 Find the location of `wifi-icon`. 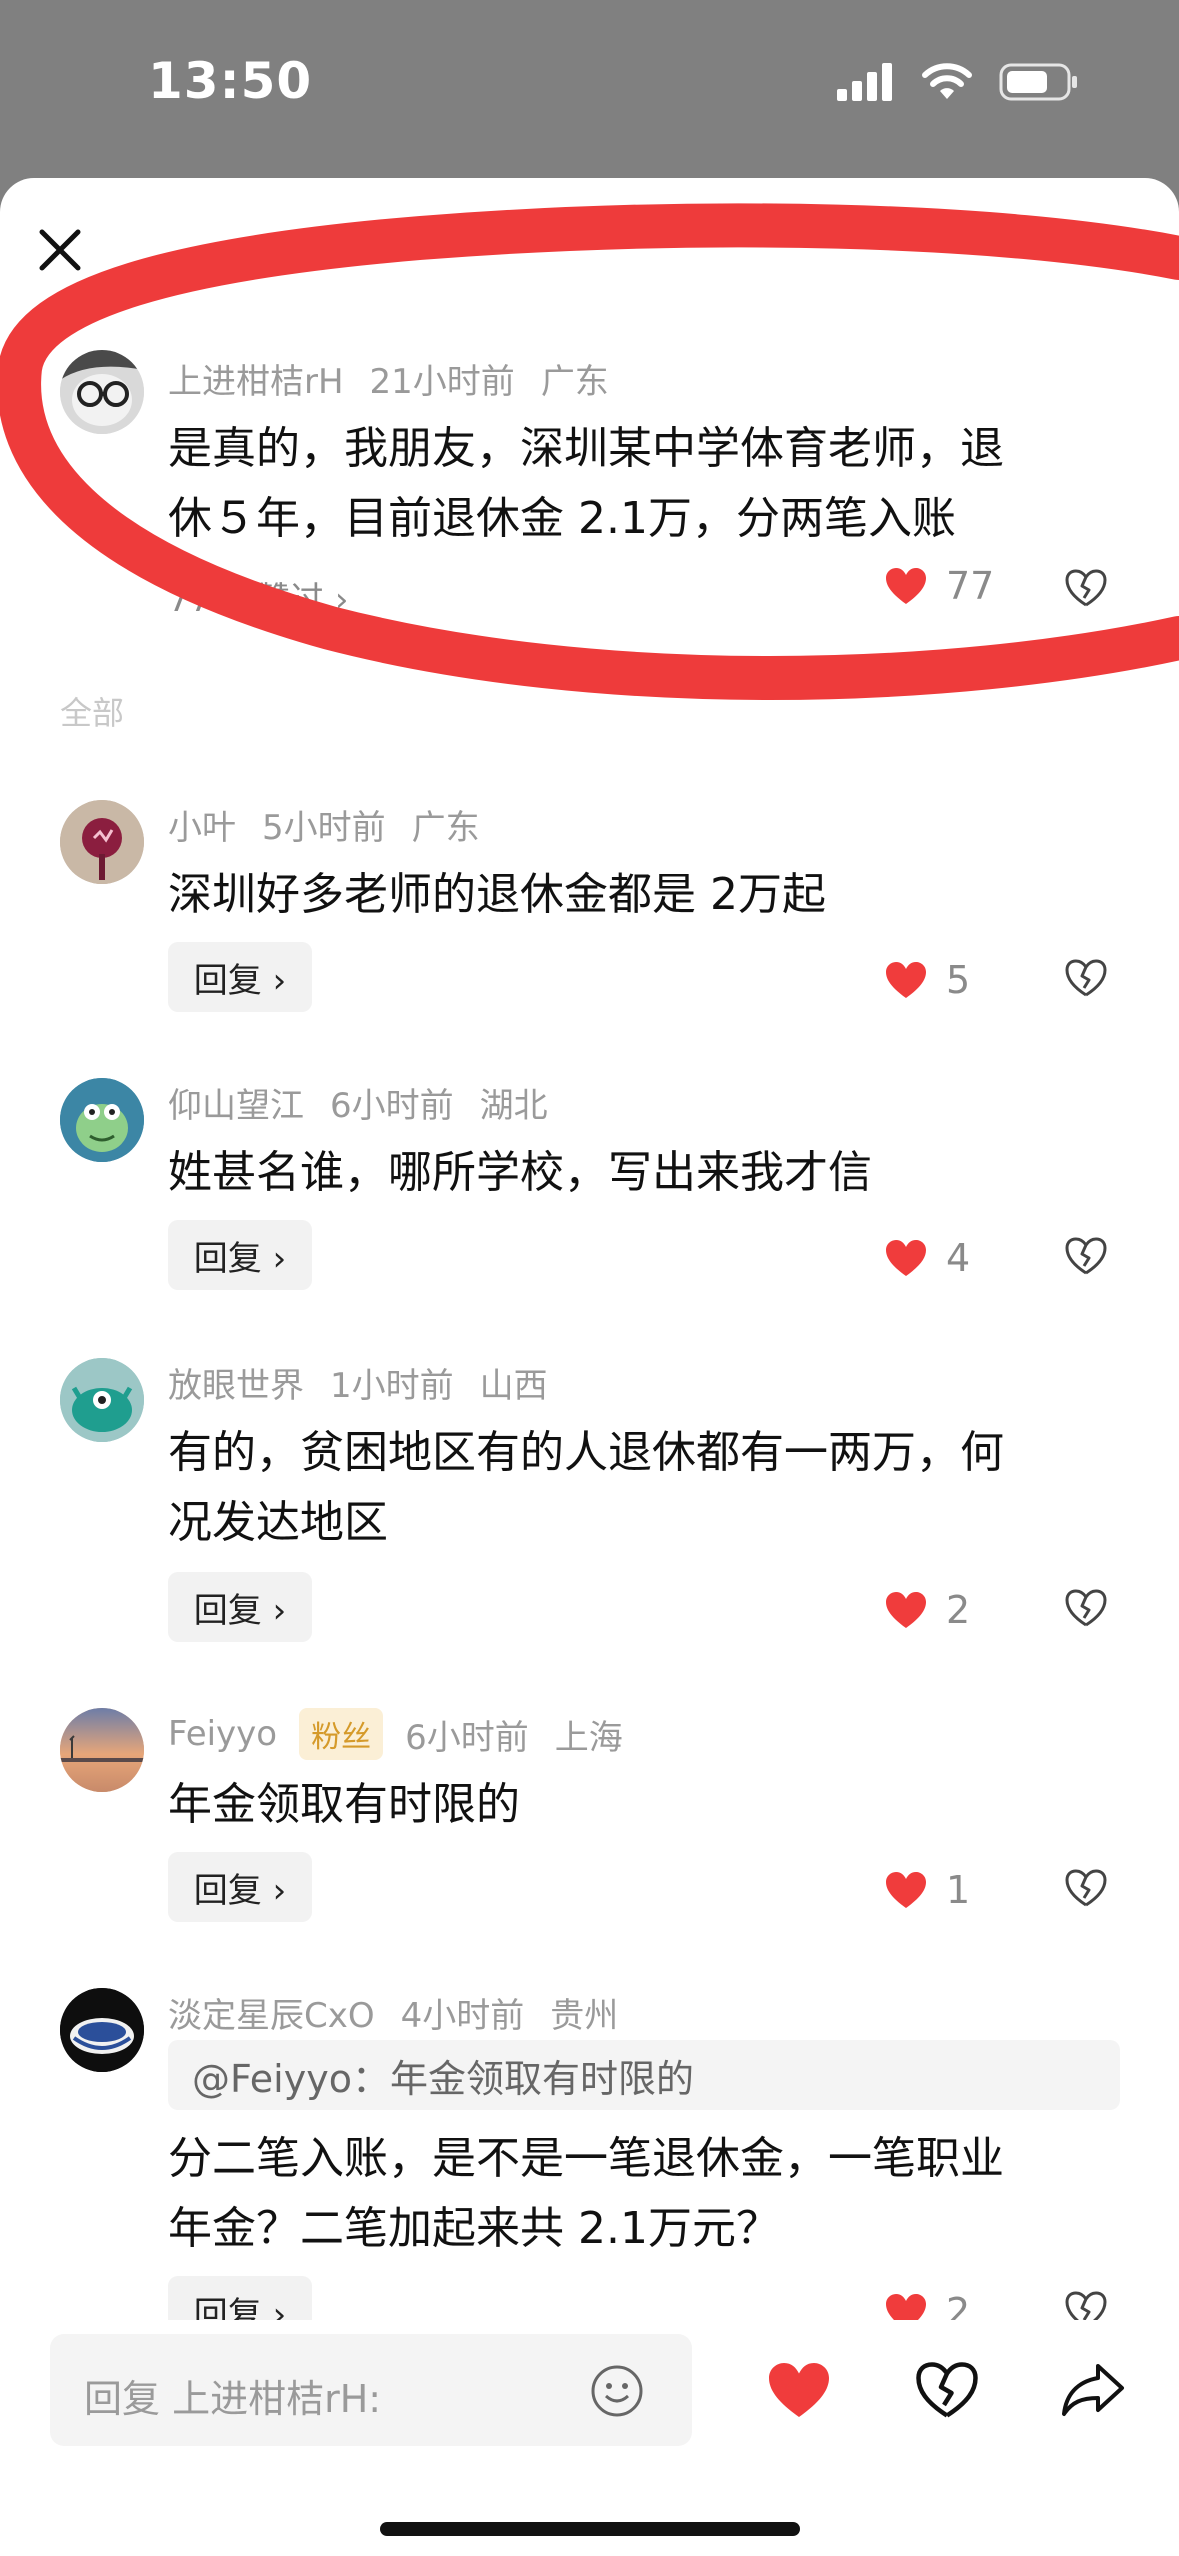

wifi-icon is located at coordinates (947, 81).